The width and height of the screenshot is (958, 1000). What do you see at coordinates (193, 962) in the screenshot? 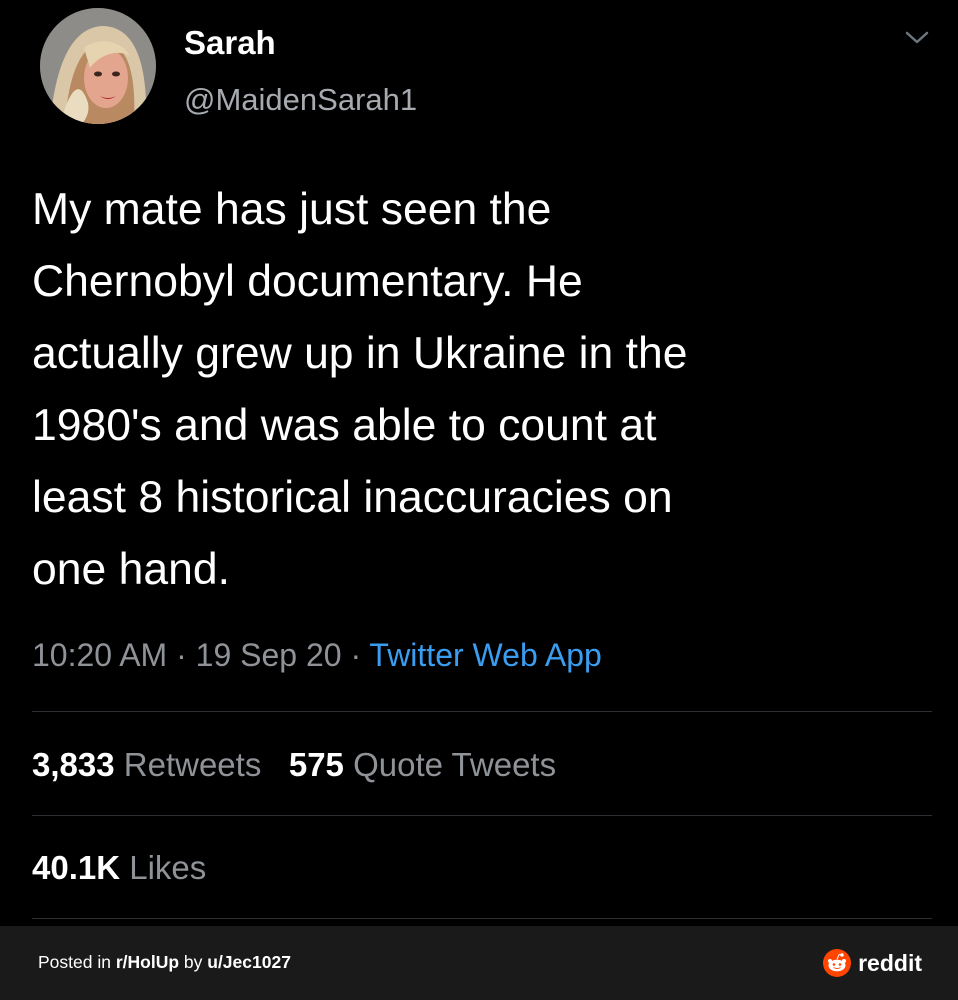
I see `posted-by: by` at bounding box center [193, 962].